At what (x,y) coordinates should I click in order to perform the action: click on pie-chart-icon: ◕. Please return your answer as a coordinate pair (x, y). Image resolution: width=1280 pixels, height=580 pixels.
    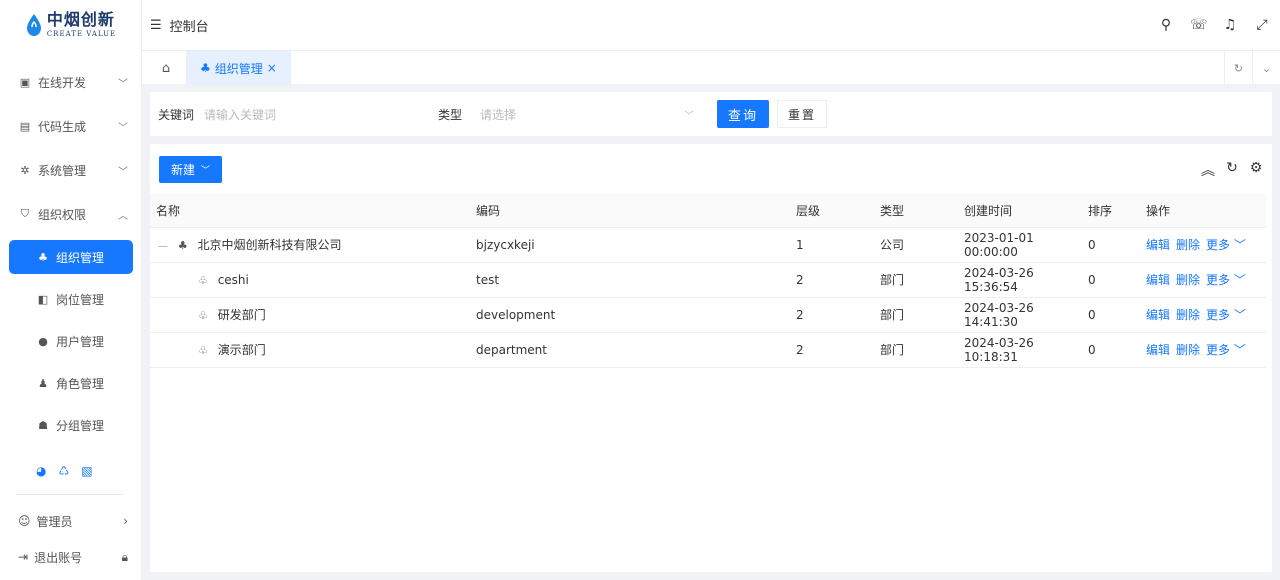
    Looking at the image, I should click on (41, 471).